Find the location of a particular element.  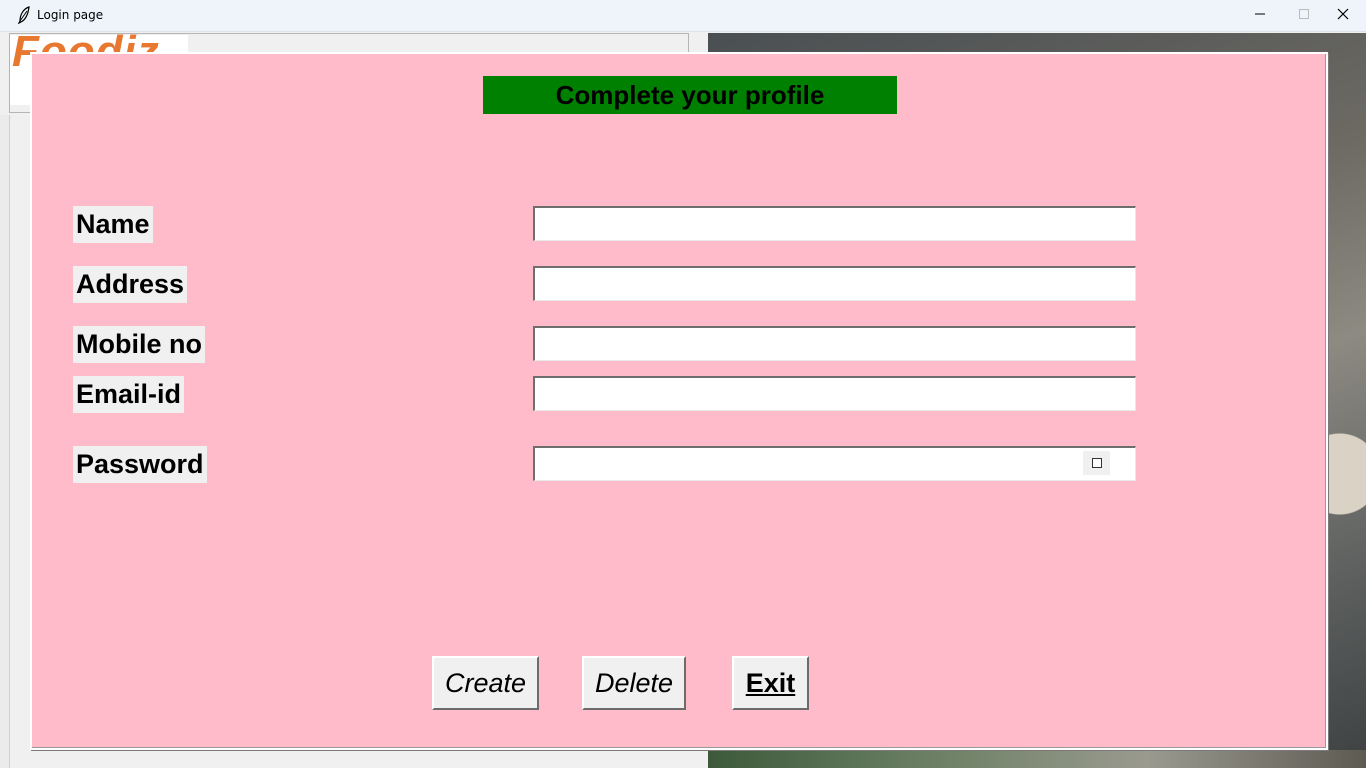

password-label: Password is located at coordinates (140, 464).